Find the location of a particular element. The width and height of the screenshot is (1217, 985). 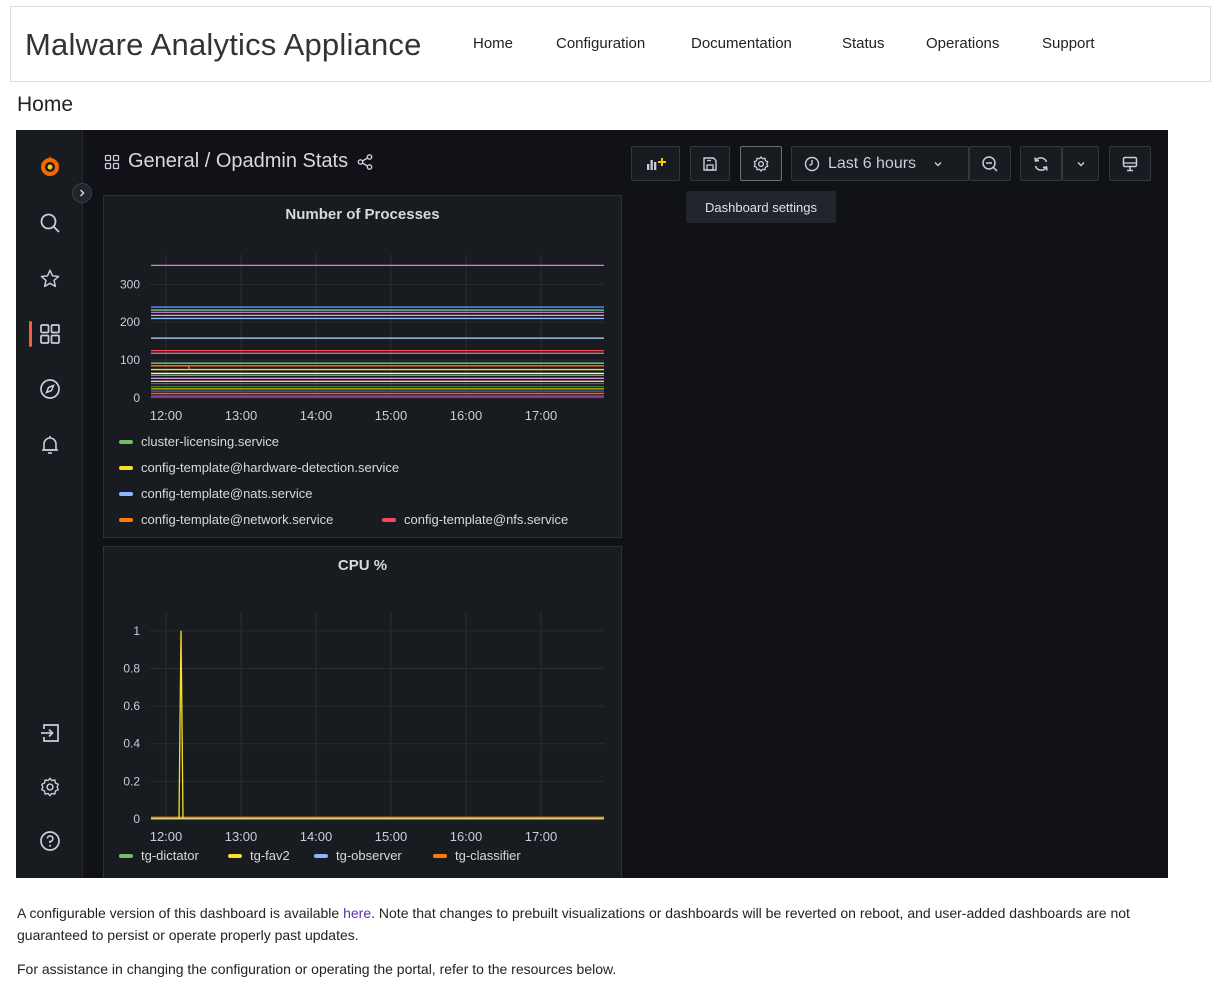

monitor-icon is located at coordinates (1130, 163).